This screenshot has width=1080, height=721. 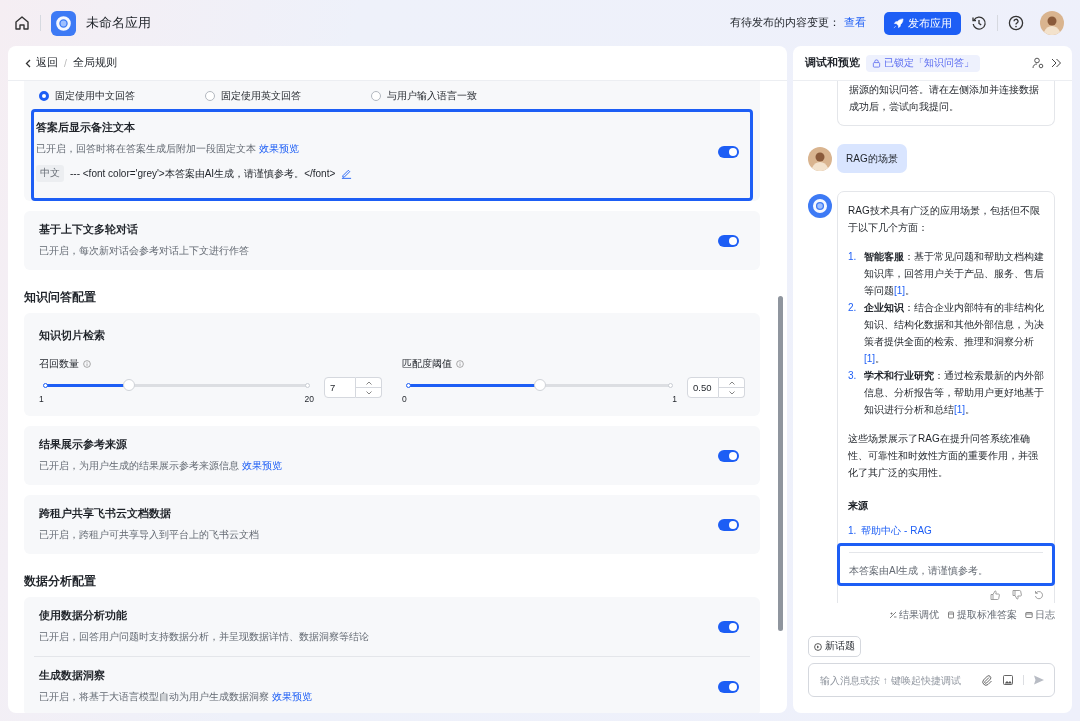 I want to click on setting-description: 已开启，跨租户可共享导入到平台上的飞书云文档, so click(x=149, y=534).